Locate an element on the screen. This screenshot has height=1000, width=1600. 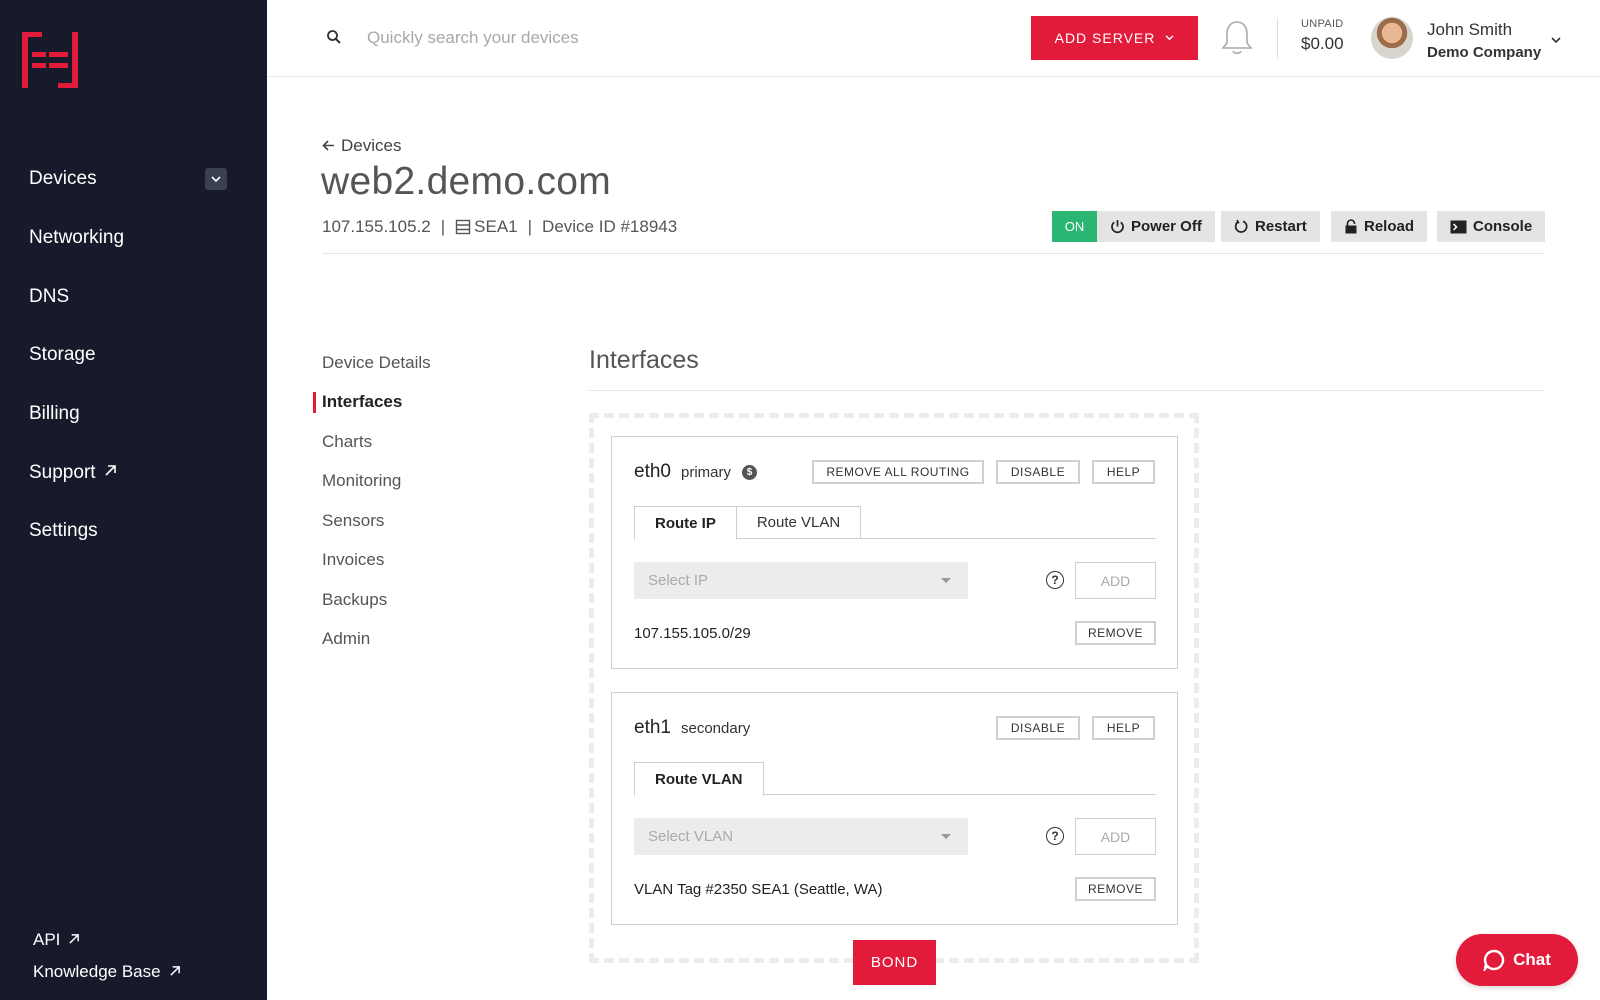
power-off-button: Power Off is located at coordinates (1156, 226).